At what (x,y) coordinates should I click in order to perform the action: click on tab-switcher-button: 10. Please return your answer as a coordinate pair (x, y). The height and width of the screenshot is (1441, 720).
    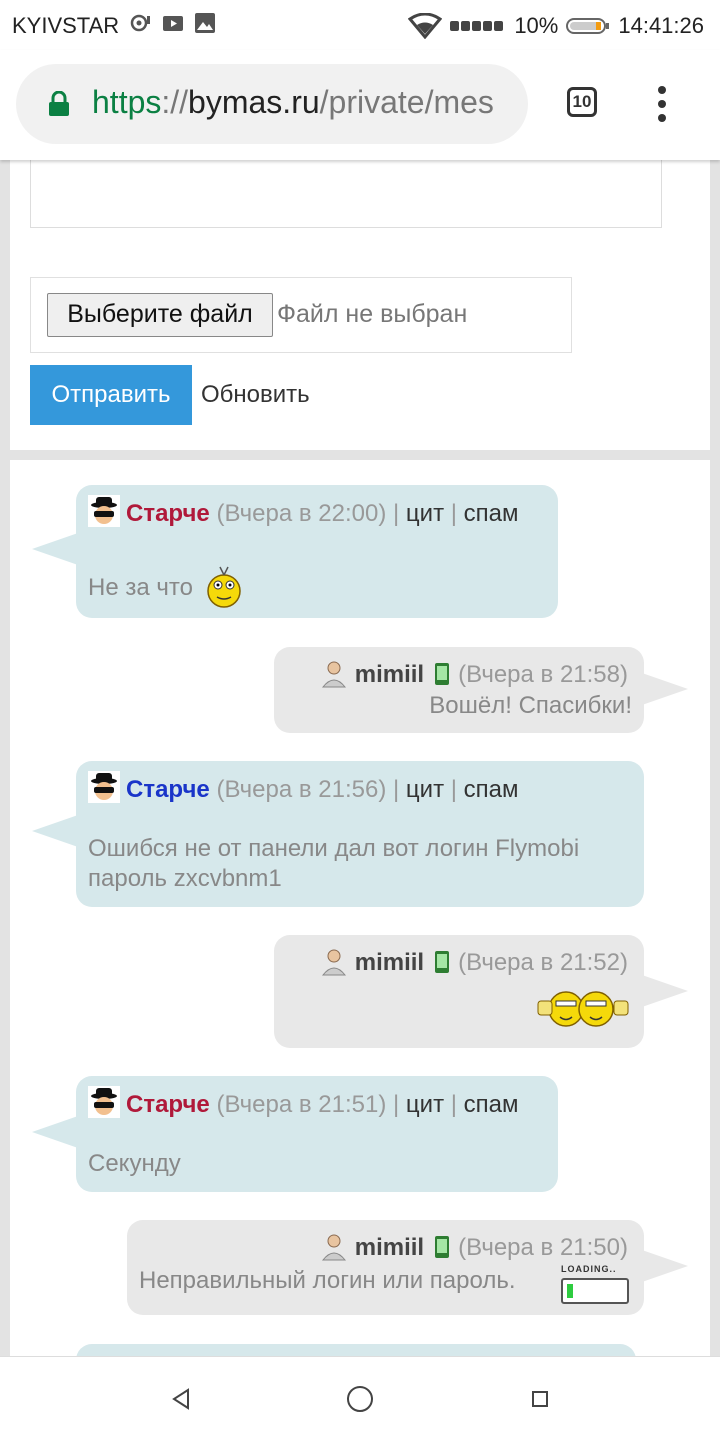
    Looking at the image, I should click on (582, 102).